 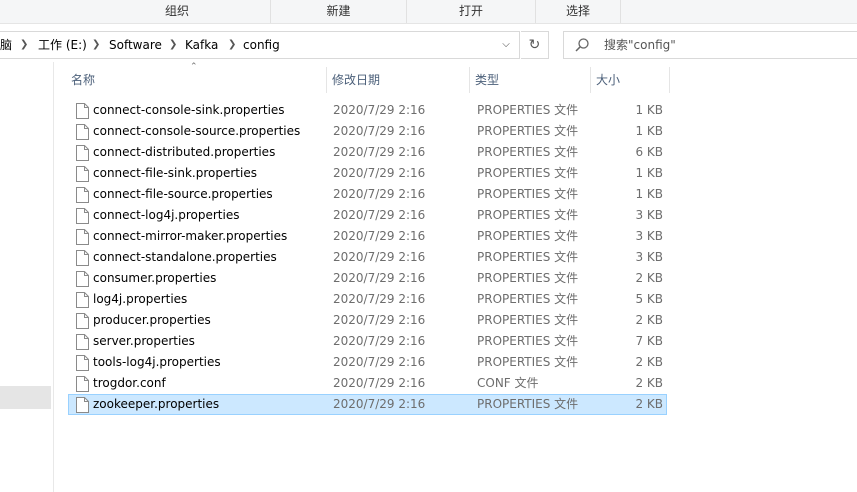 What do you see at coordinates (710, 45) in the screenshot?
I see `search-input: 搜索"config"` at bounding box center [710, 45].